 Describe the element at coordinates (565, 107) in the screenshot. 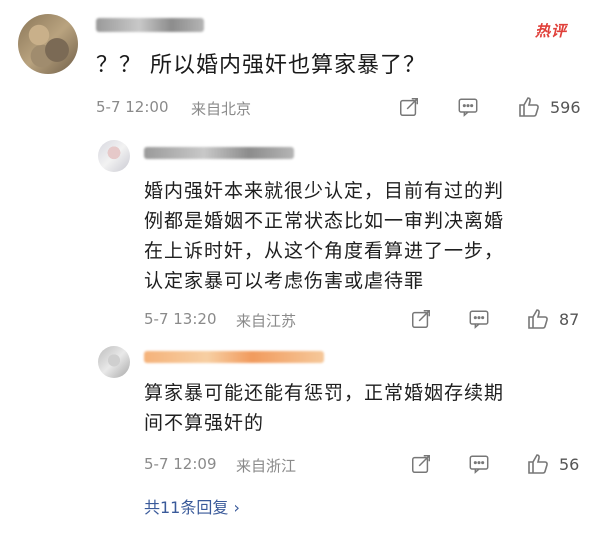

I see `like-count: 596` at that location.